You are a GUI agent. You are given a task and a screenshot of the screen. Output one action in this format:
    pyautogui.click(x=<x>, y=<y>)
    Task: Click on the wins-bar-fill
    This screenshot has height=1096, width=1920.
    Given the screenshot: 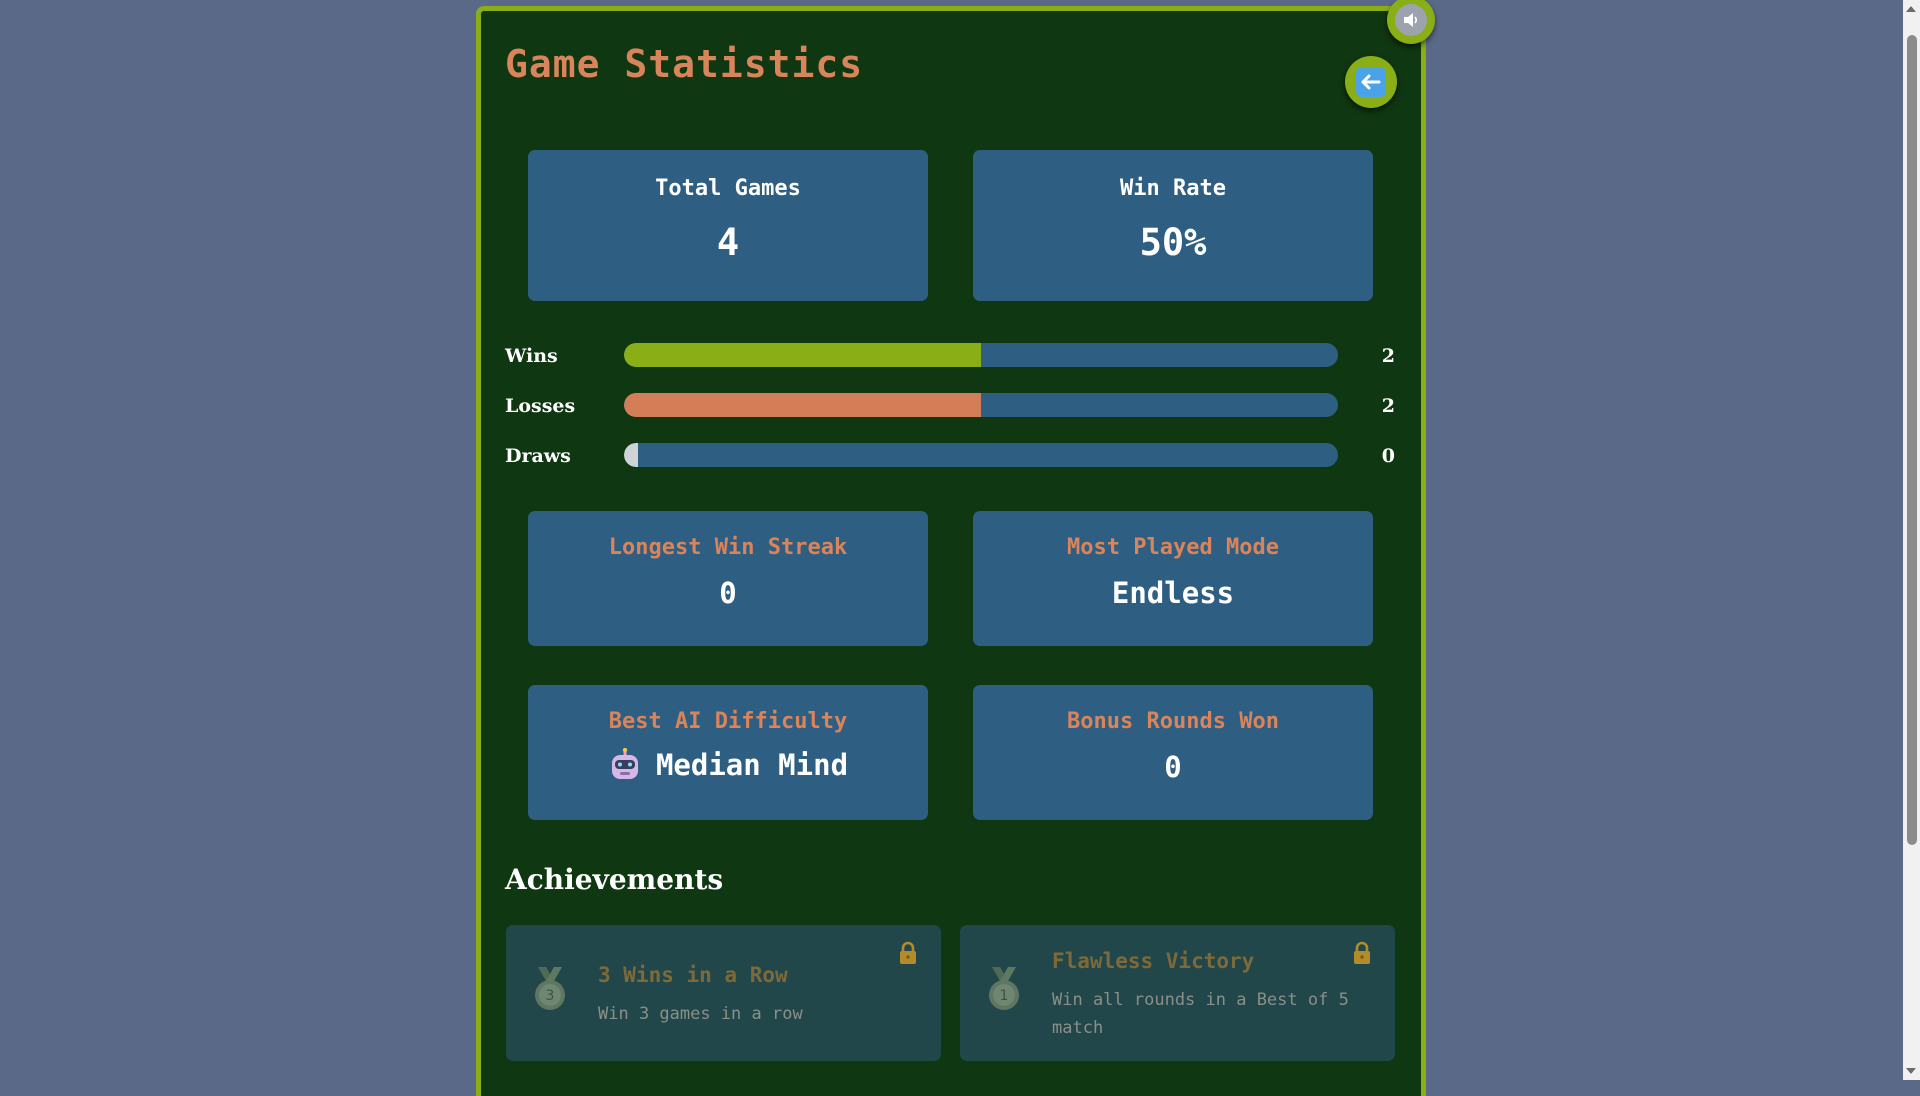 What is the action you would take?
    pyautogui.click(x=802, y=355)
    